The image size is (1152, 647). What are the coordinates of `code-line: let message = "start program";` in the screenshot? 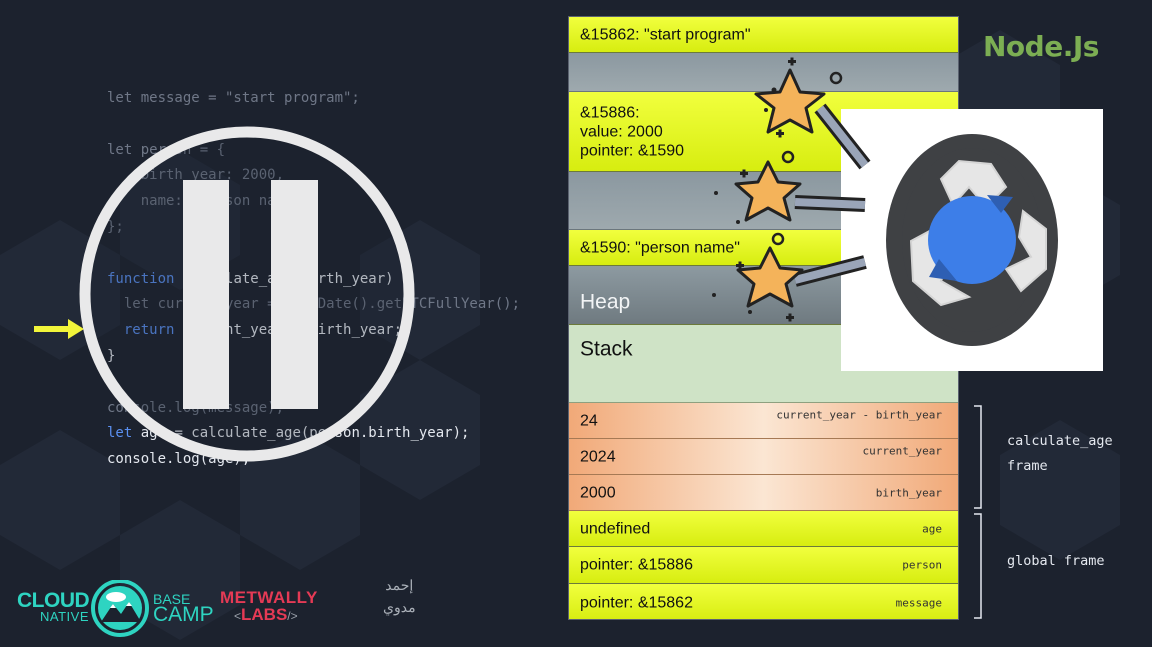 It's located at (313, 99).